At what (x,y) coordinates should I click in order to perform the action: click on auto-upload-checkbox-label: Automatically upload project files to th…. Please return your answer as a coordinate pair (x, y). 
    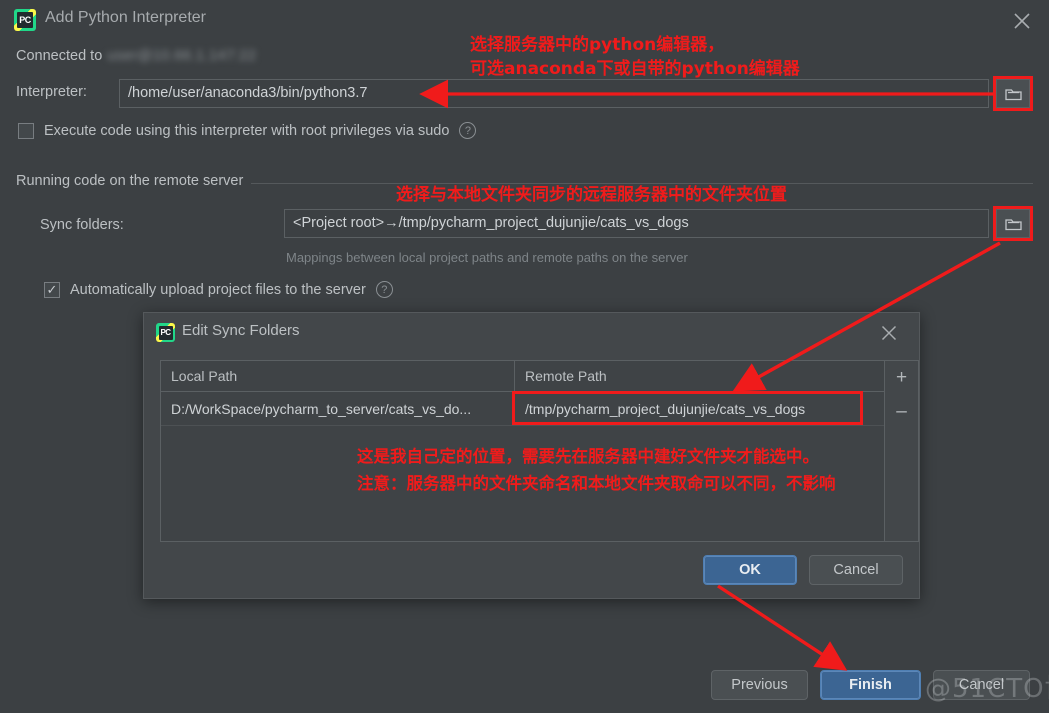
    Looking at the image, I should click on (218, 289).